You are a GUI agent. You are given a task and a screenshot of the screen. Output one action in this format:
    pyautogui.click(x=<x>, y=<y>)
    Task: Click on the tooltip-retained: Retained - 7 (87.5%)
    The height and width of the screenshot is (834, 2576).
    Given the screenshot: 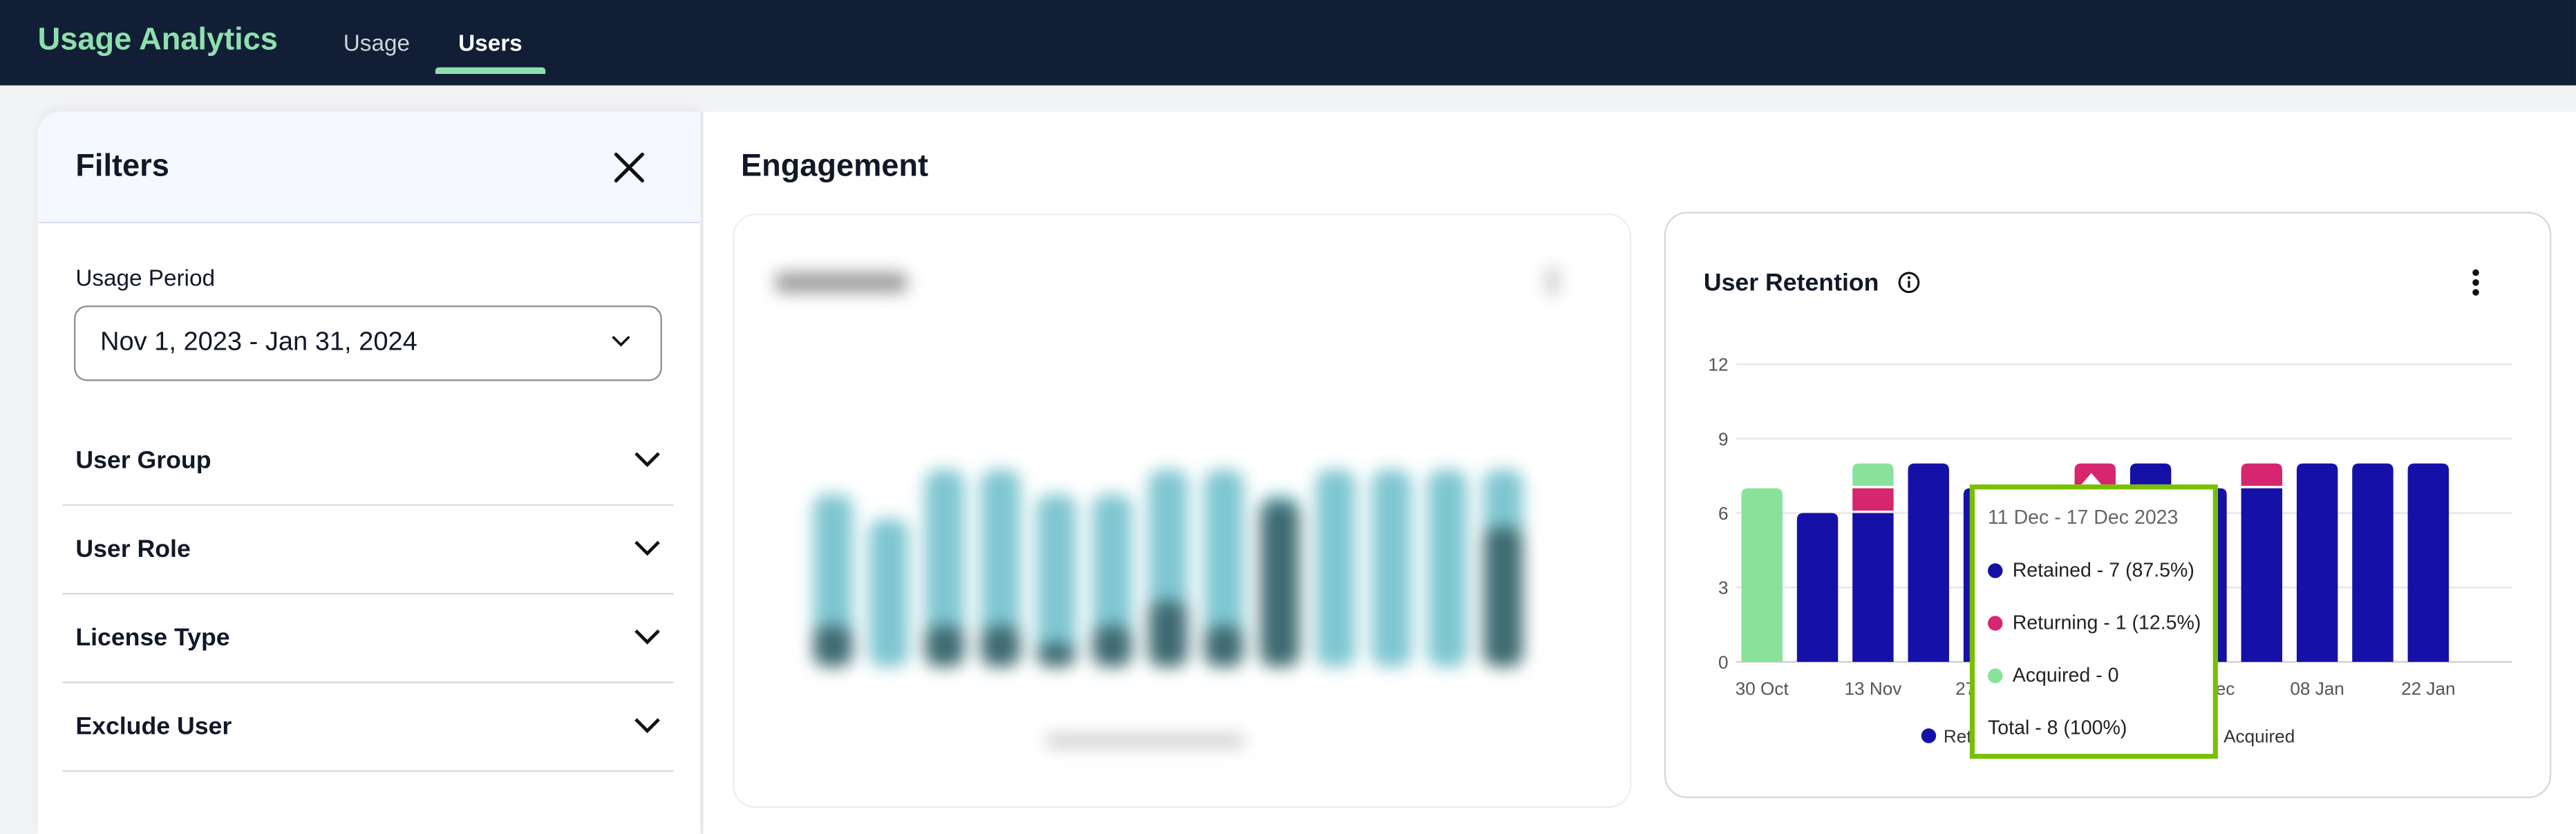 What is the action you would take?
    pyautogui.click(x=2091, y=569)
    